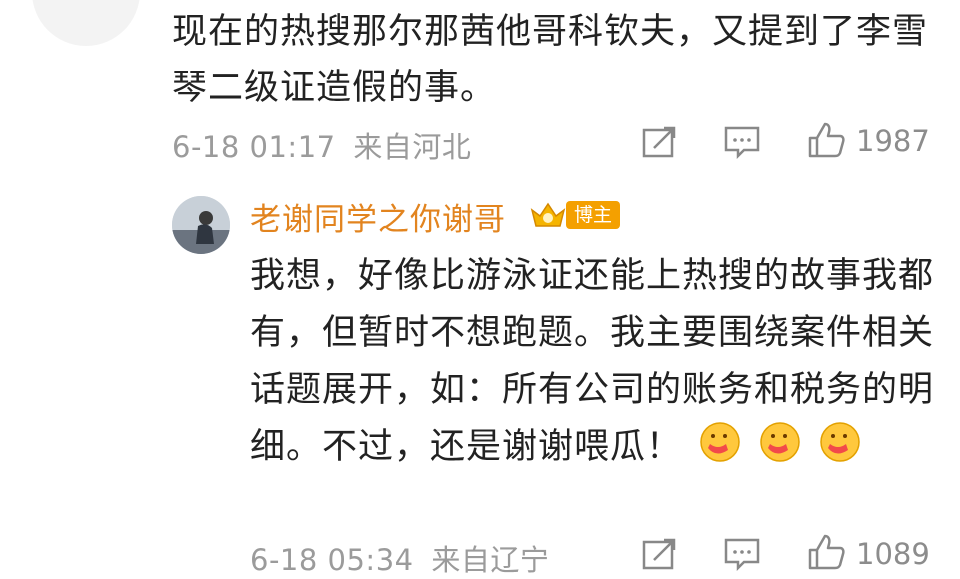 Image resolution: width=960 pixels, height=579 pixels. I want to click on crown-icon, so click(548, 214).